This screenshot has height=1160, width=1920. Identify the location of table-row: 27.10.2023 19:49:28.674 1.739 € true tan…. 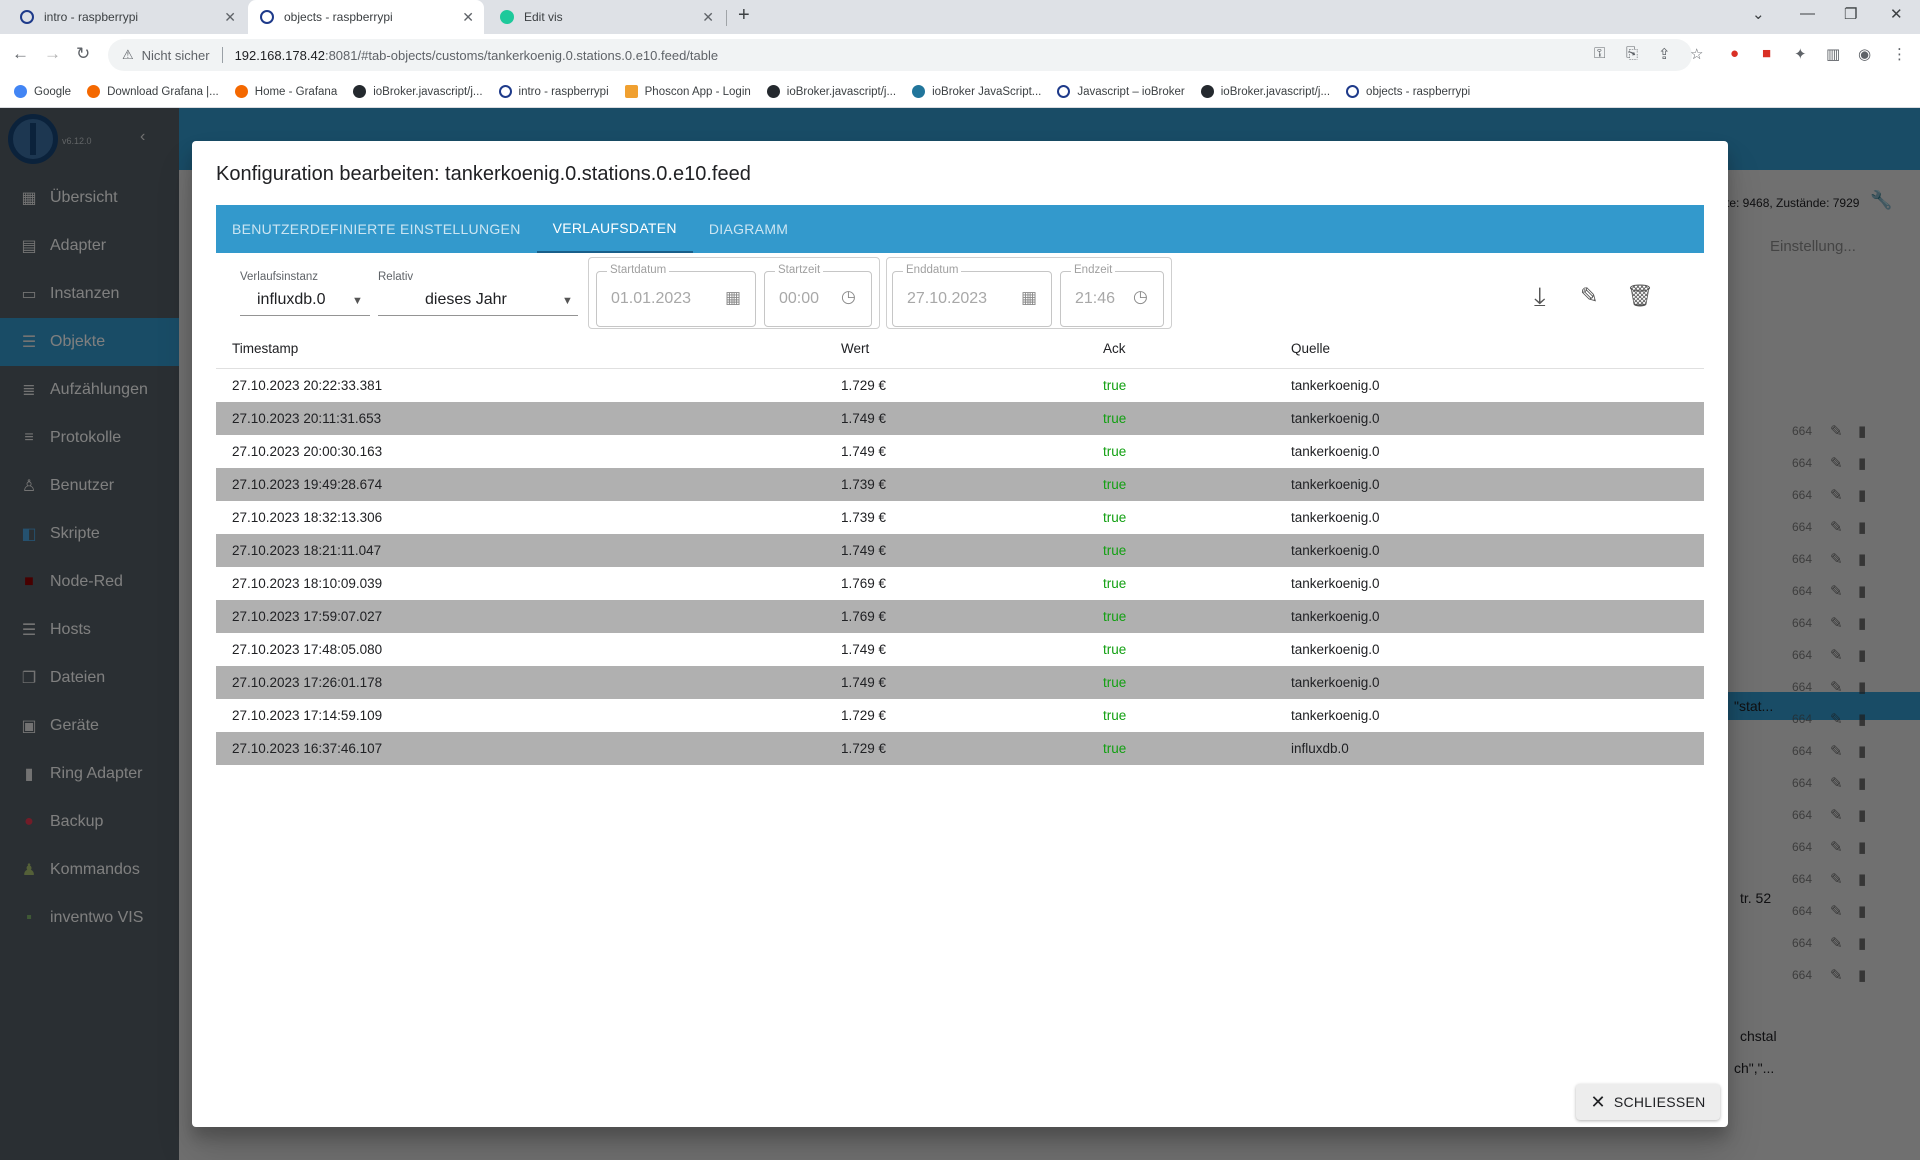
(960, 484).